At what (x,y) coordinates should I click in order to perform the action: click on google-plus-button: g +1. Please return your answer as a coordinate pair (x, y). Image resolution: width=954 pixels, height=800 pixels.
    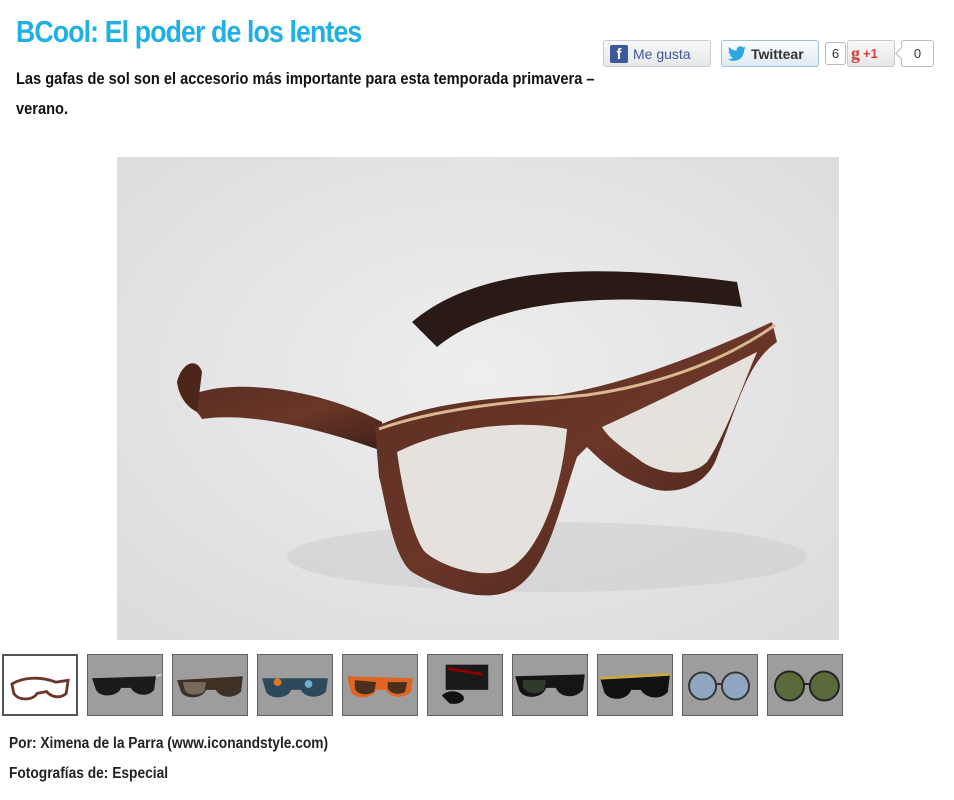
    Looking at the image, I should click on (871, 53).